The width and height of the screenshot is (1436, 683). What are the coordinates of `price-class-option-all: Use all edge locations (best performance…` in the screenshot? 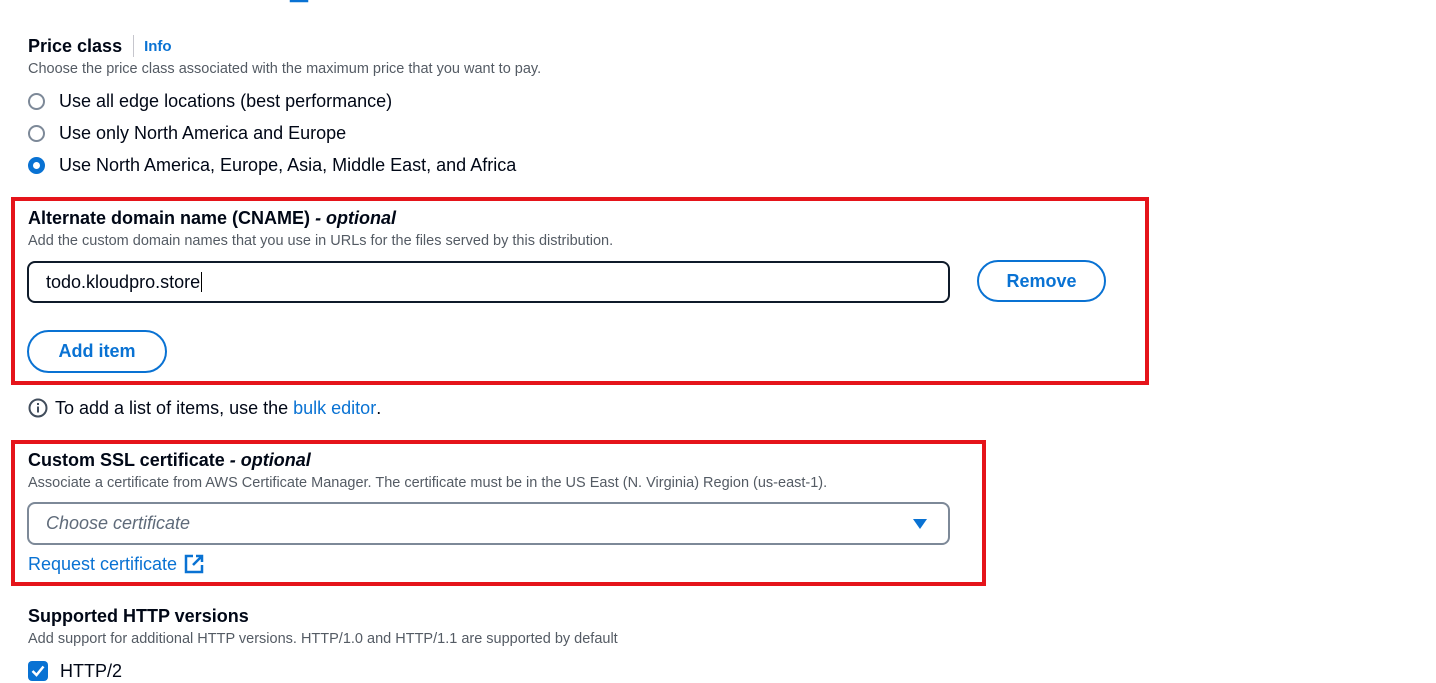 It's located at (210, 101).